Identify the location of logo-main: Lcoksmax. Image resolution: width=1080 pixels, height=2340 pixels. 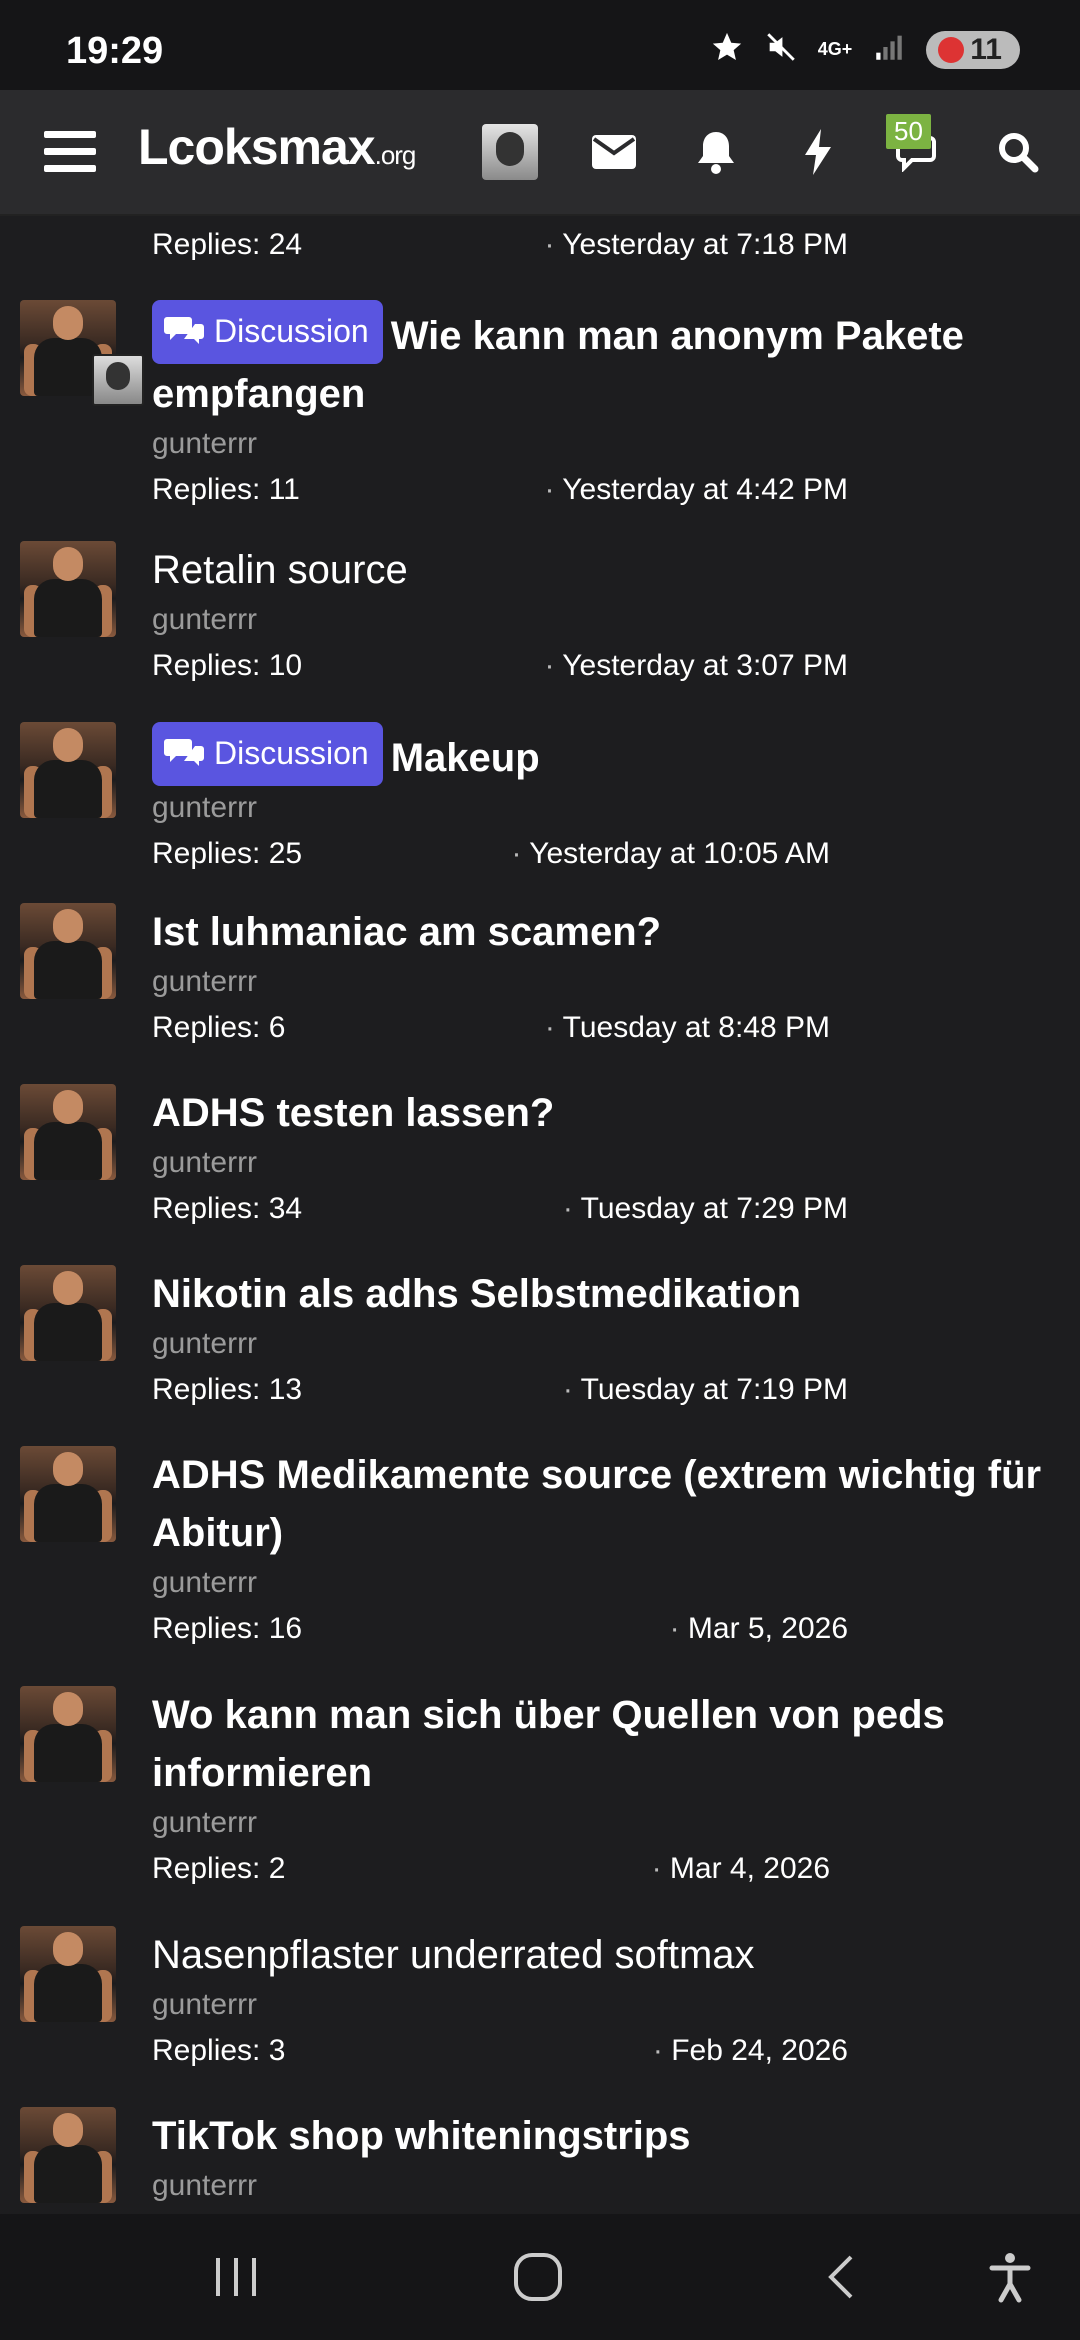
(257, 147).